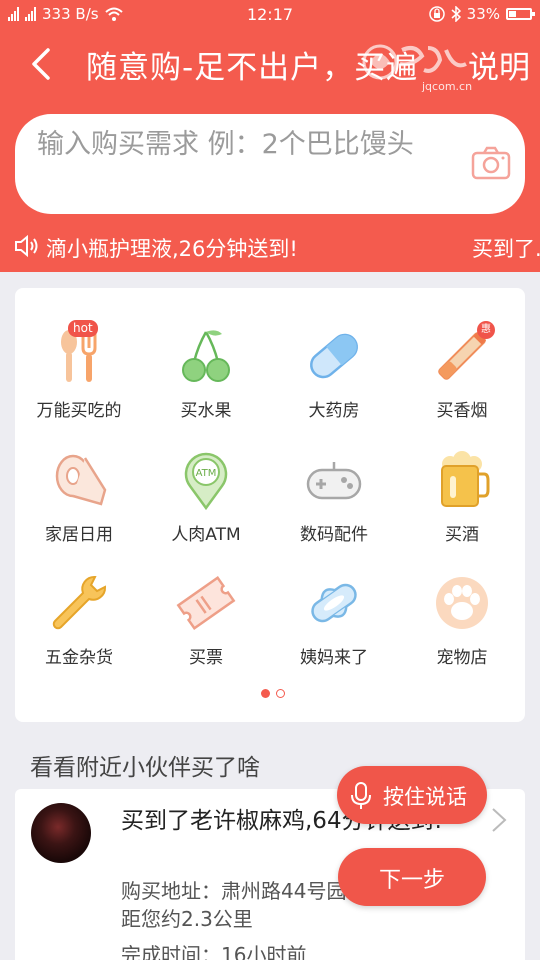 Image resolution: width=540 pixels, height=960 pixels. I want to click on search-placeholder: 输入购买需求 例：2个巴比馒头, so click(225, 144).